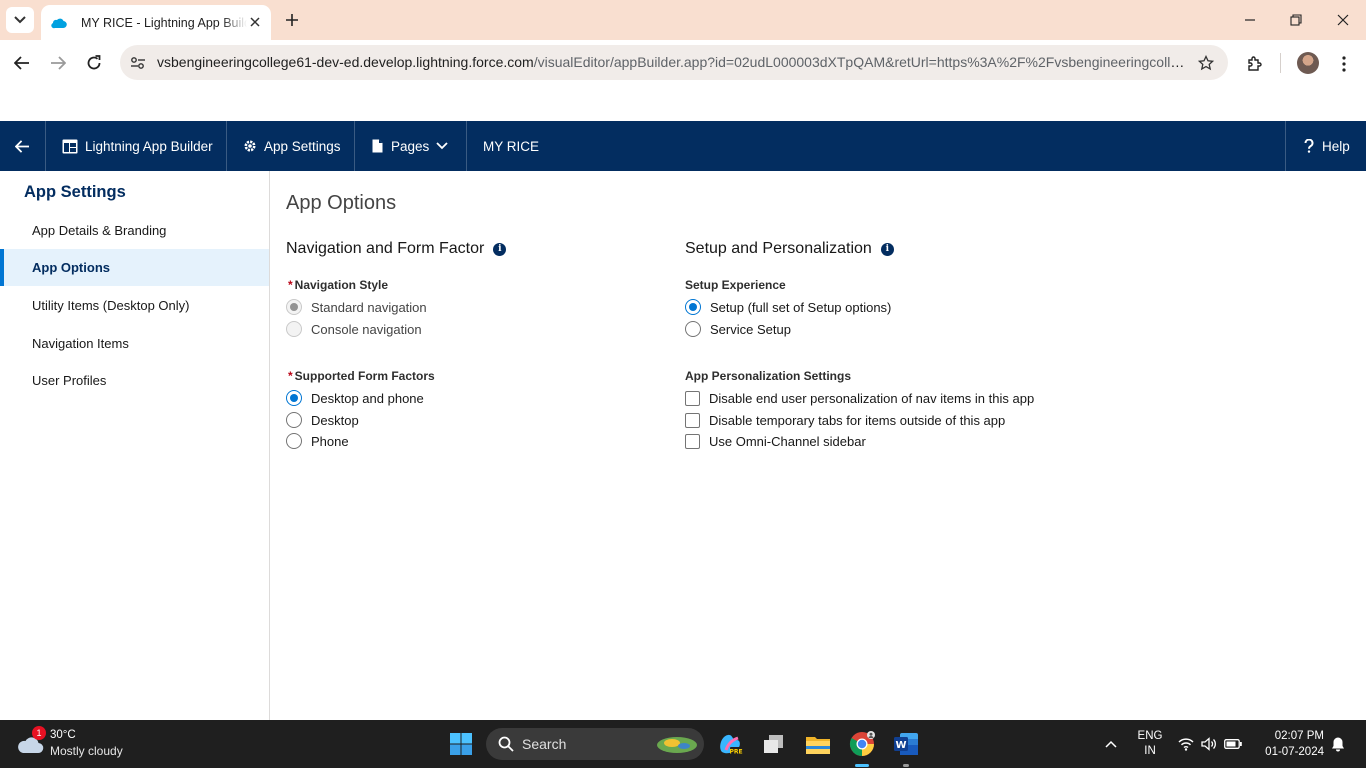  I want to click on volume-icon, so click(1208, 744).